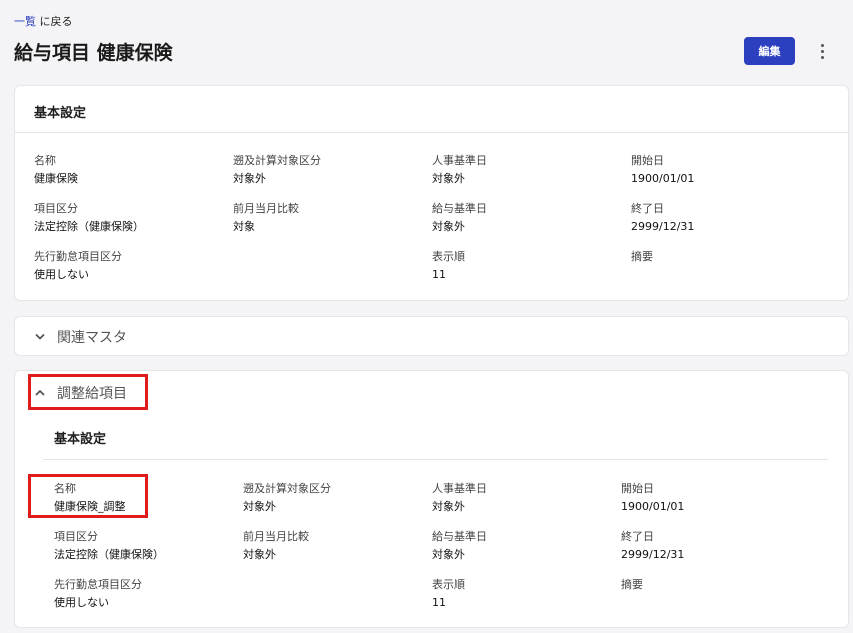  I want to click on field-memo: 摘要, so click(642, 259).